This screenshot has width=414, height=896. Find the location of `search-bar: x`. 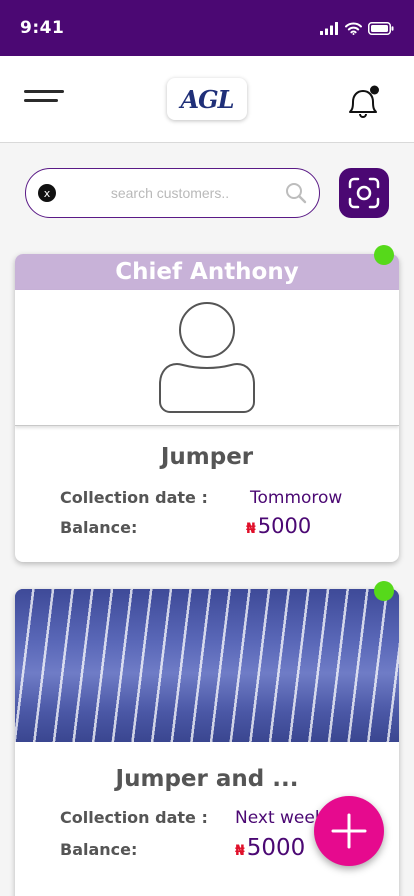

search-bar: x is located at coordinates (172, 193).